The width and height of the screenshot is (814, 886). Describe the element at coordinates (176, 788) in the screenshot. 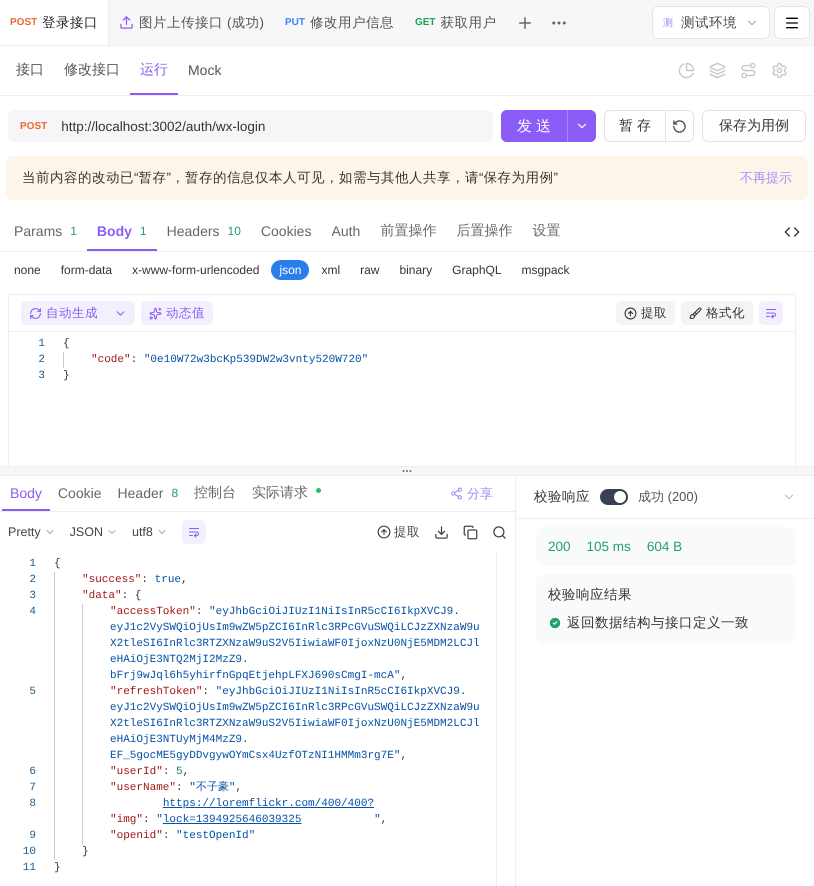

I see `code-line: "userName": "不子豪",` at that location.